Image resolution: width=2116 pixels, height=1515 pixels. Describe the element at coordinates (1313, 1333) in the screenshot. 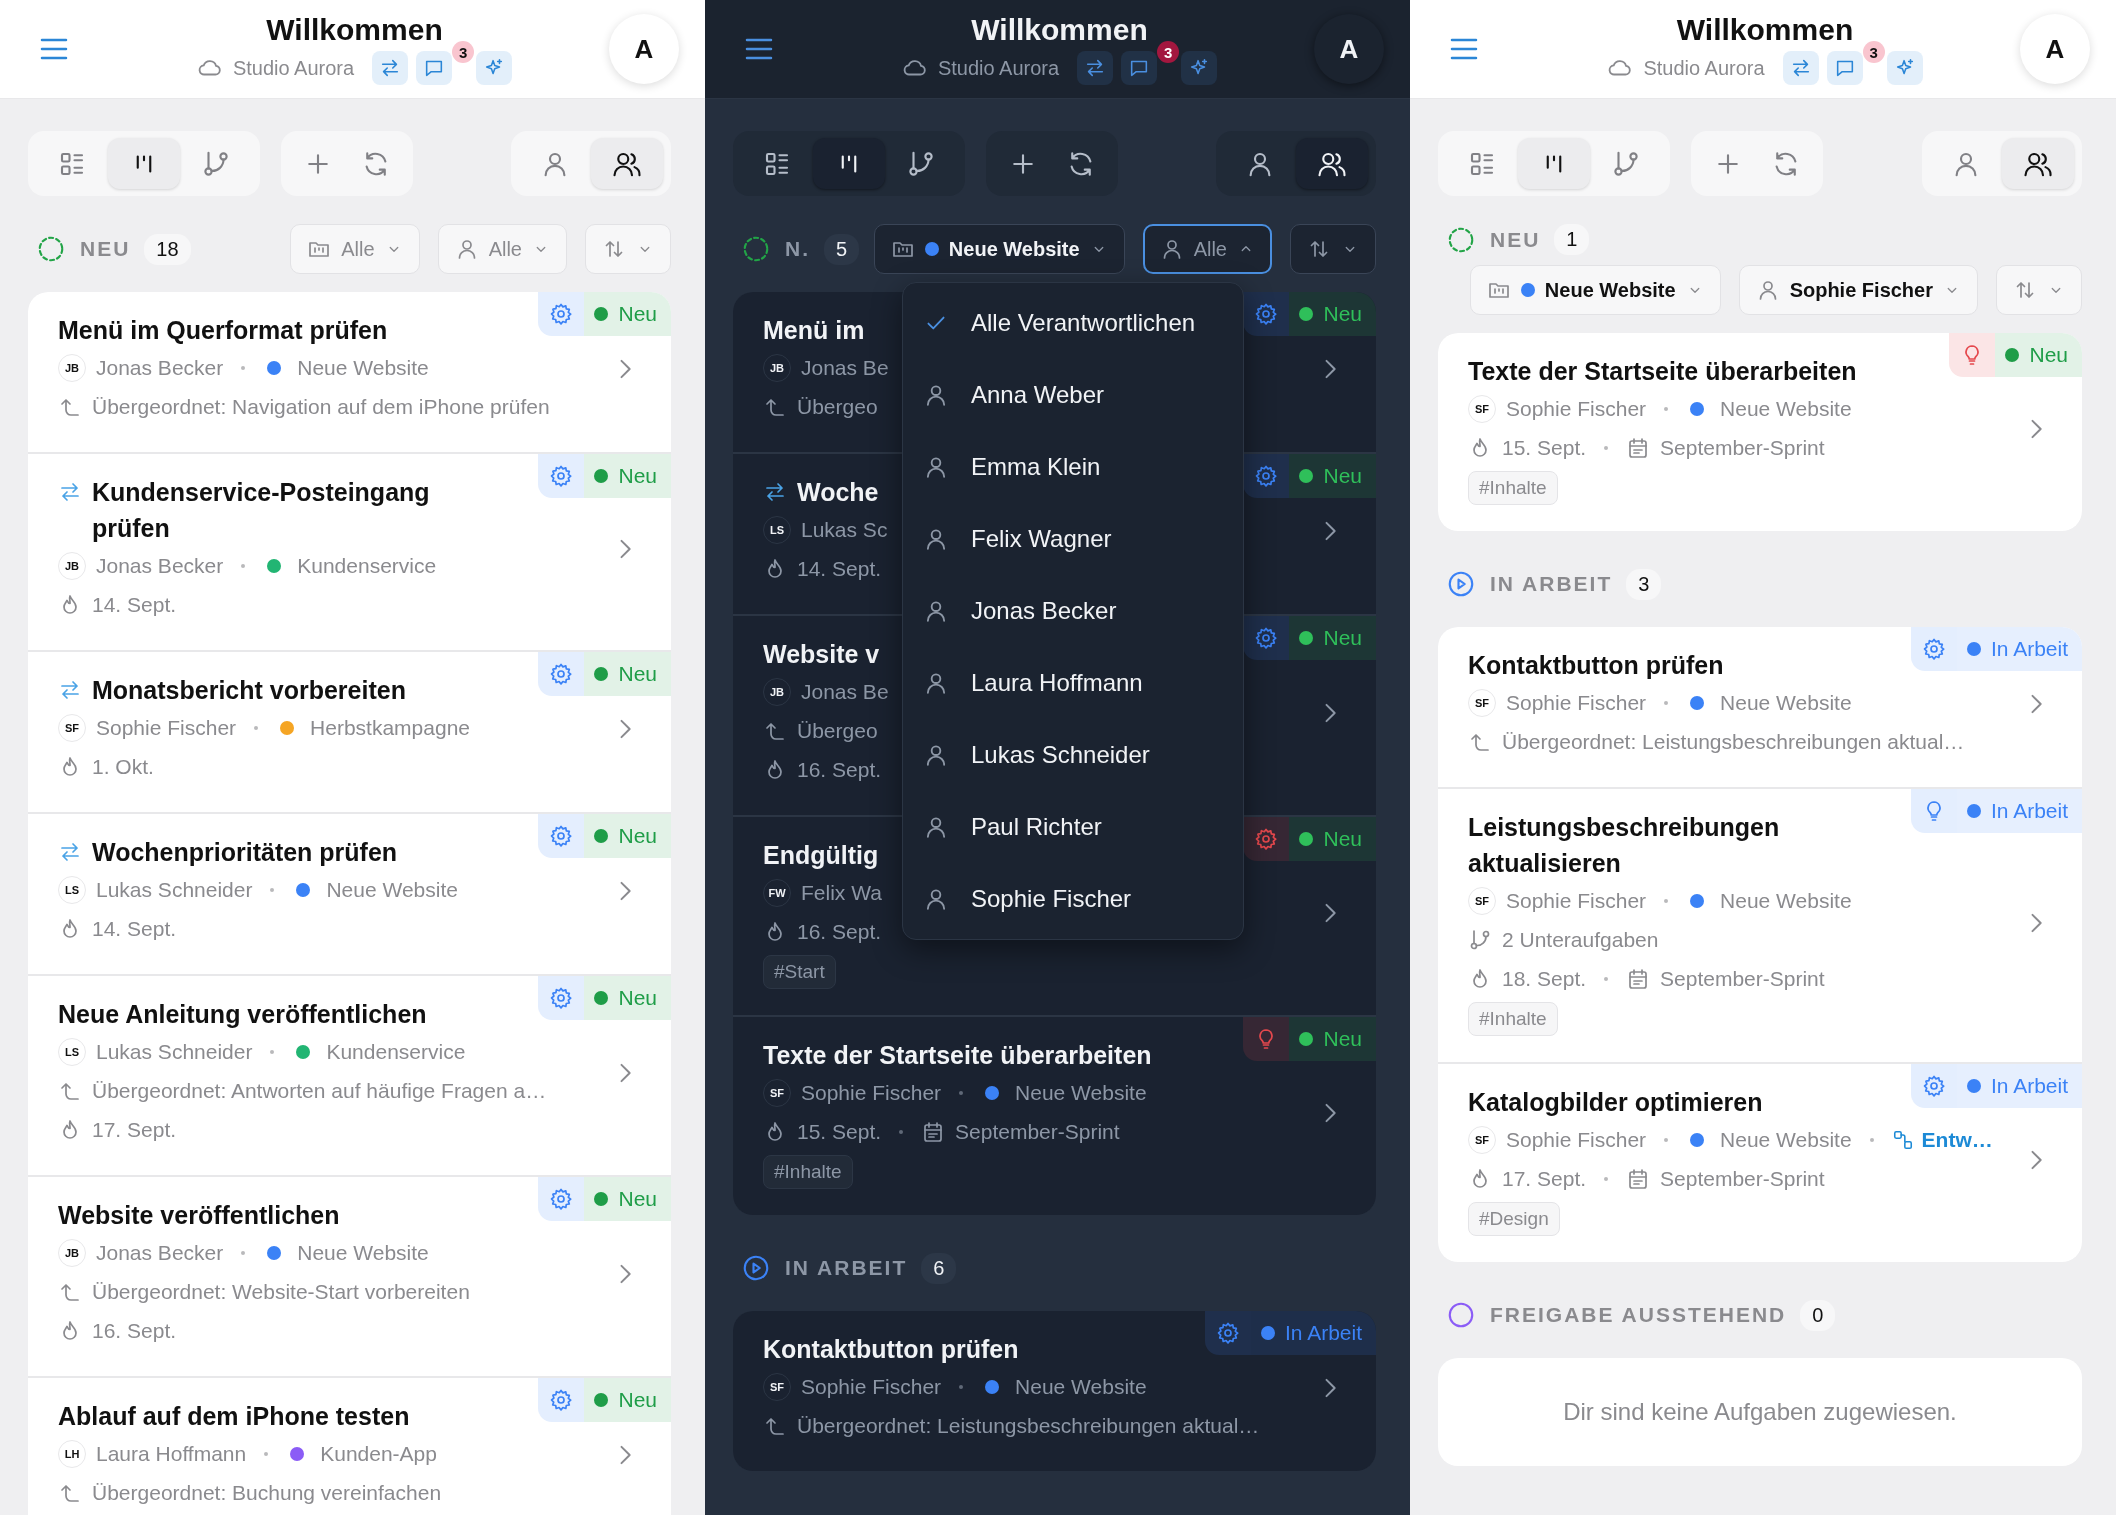

I see `status-badge: In Arbeit` at that location.